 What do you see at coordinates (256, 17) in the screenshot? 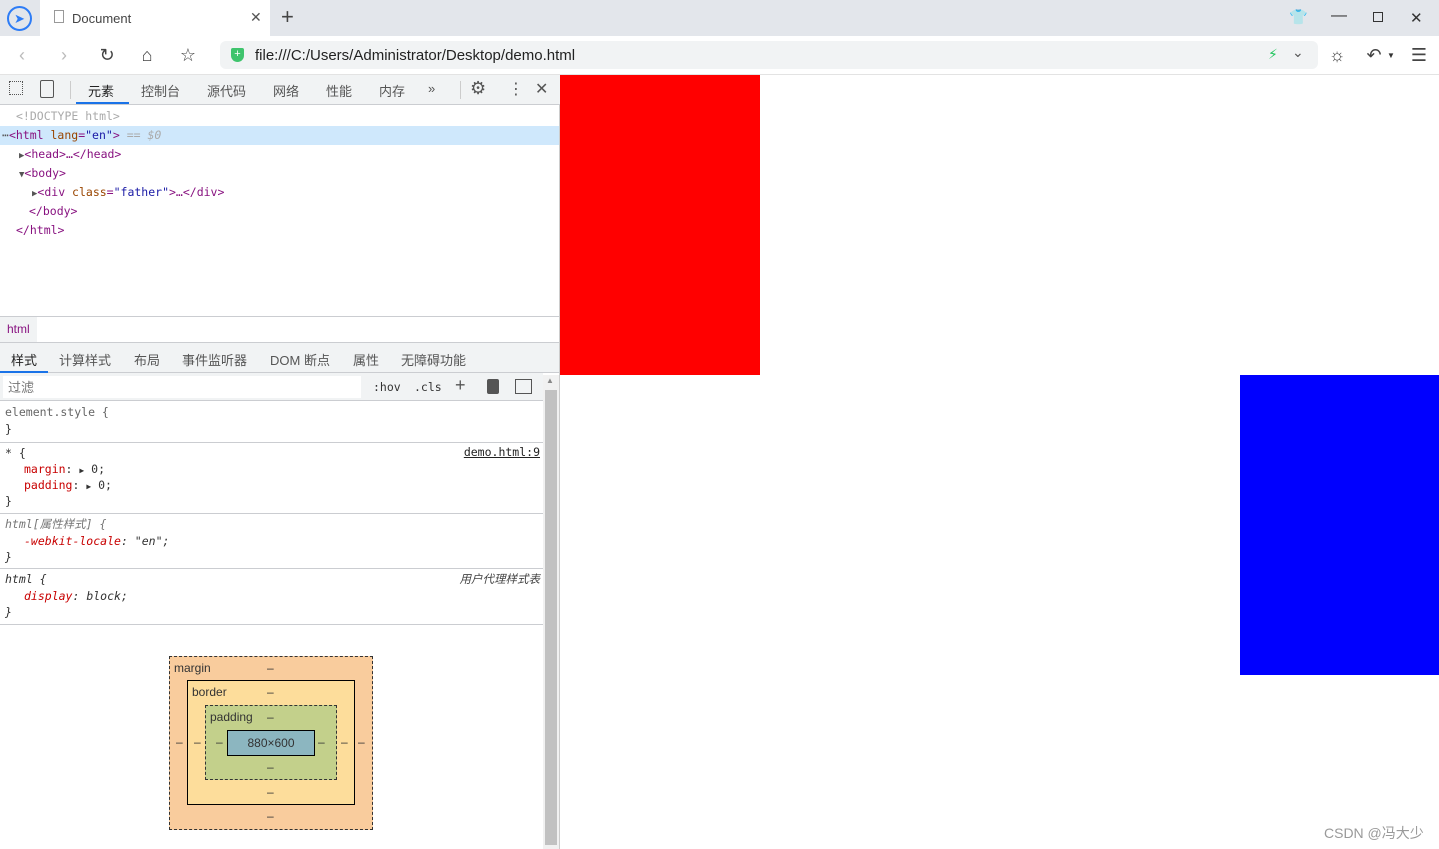
I see `close-tab-icon: ✕` at bounding box center [256, 17].